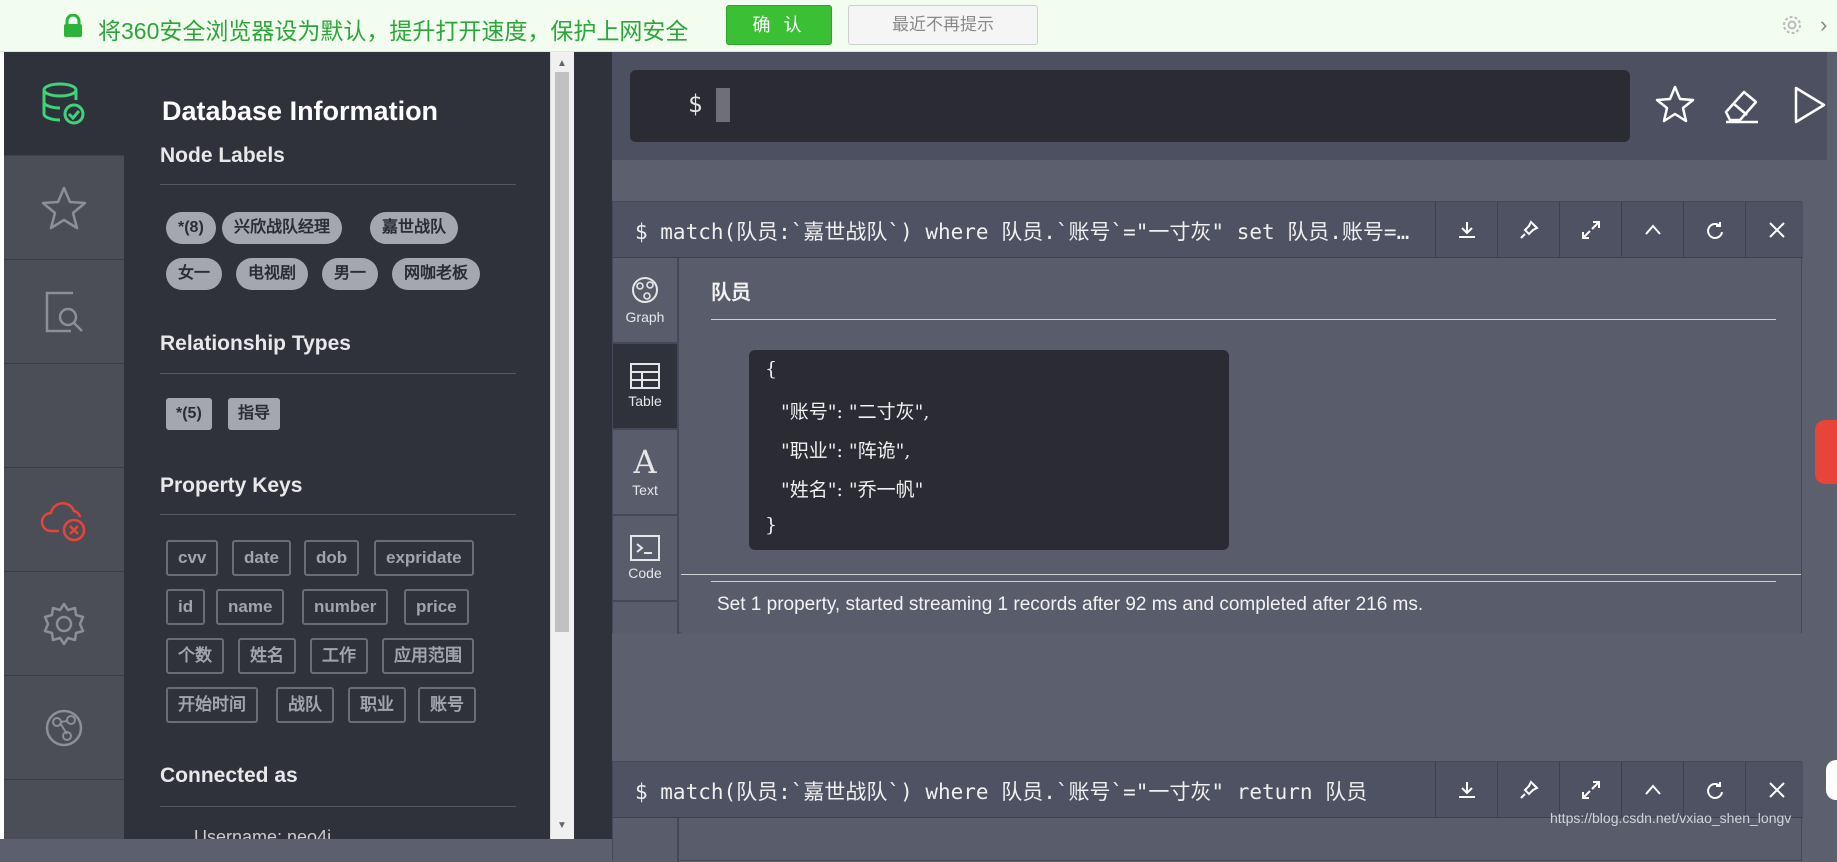 The image size is (1837, 862). I want to click on node-label-tag: 电视剧, so click(272, 274).